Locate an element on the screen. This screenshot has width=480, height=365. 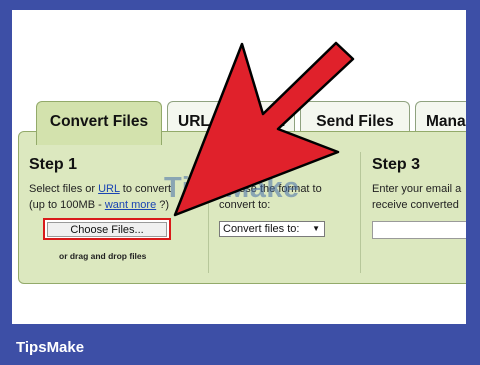
step3-description: Enter your email a receive converted is located at coordinates (419, 197).